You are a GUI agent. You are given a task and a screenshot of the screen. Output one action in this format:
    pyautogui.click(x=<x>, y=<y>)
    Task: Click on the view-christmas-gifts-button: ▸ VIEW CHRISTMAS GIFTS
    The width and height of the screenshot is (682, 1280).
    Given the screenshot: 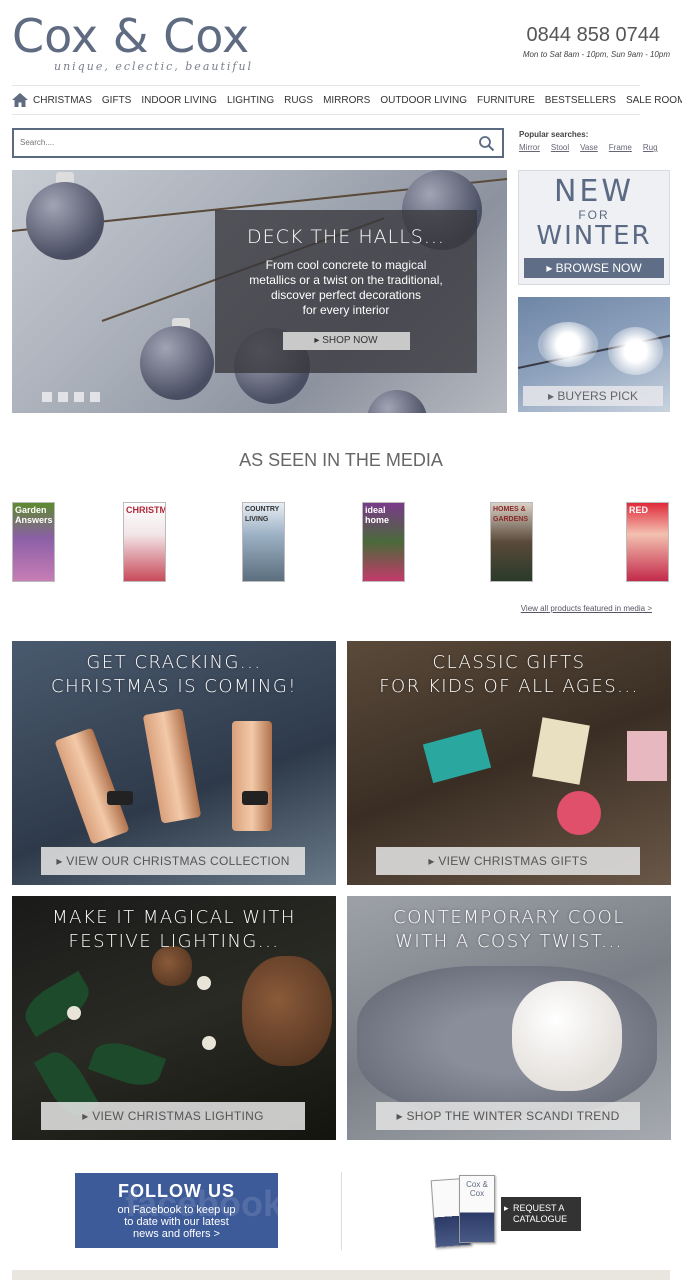 What is the action you would take?
    pyautogui.click(x=508, y=861)
    